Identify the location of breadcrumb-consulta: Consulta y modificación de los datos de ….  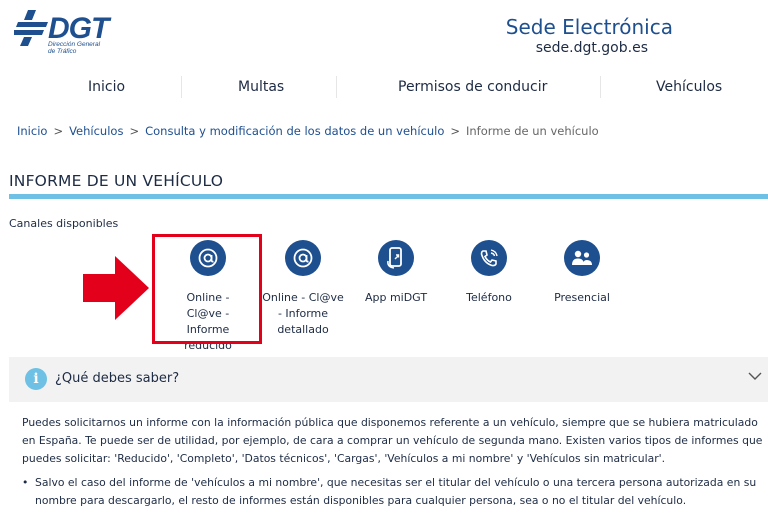
(294, 131).